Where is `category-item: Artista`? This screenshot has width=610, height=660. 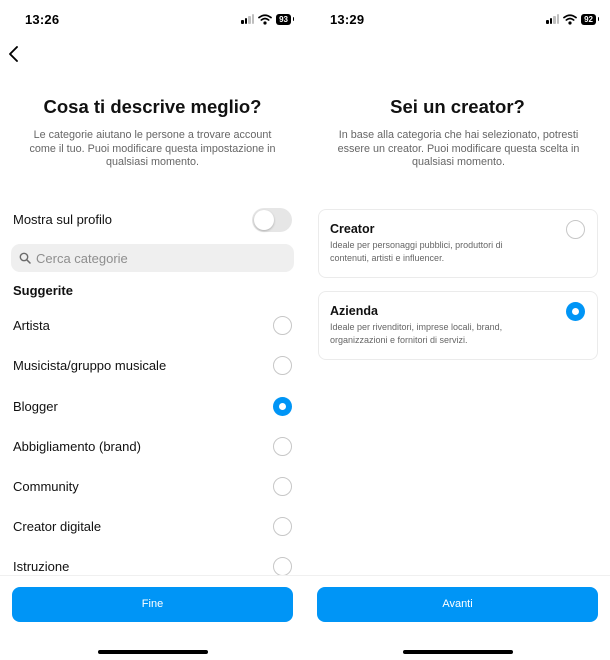
category-item: Artista is located at coordinates (152, 326).